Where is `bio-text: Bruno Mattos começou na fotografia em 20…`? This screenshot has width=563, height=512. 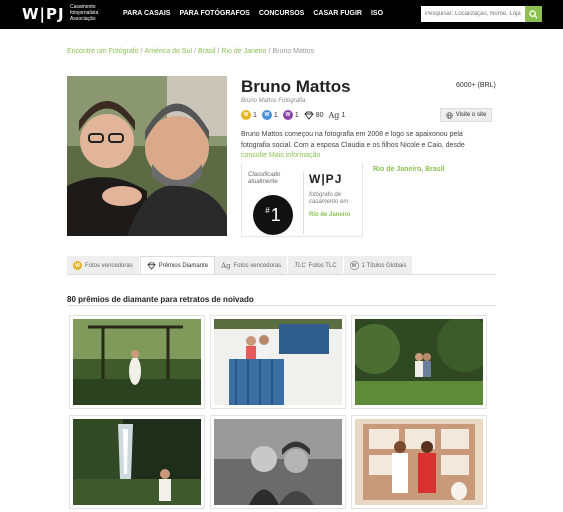 bio-text: Bruno Mattos começou na fotografia em 20… is located at coordinates (353, 140).